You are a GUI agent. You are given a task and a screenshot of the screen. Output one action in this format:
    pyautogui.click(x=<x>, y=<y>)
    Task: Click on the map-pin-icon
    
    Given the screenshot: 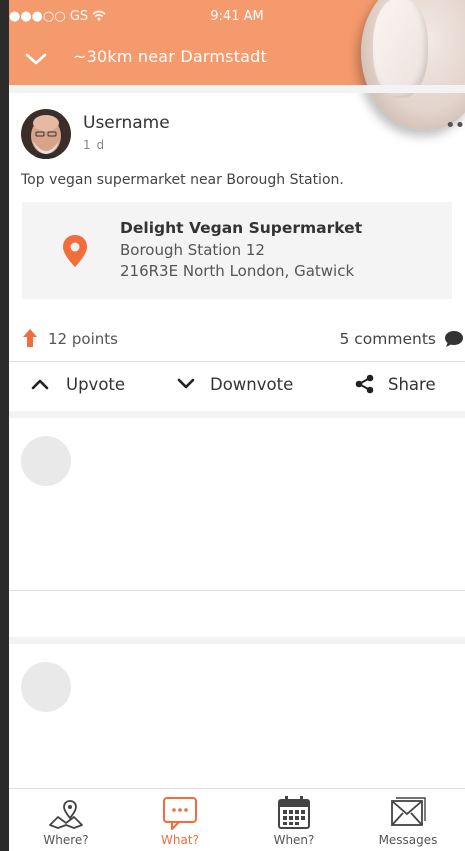 What is the action you would take?
    pyautogui.click(x=66, y=814)
    